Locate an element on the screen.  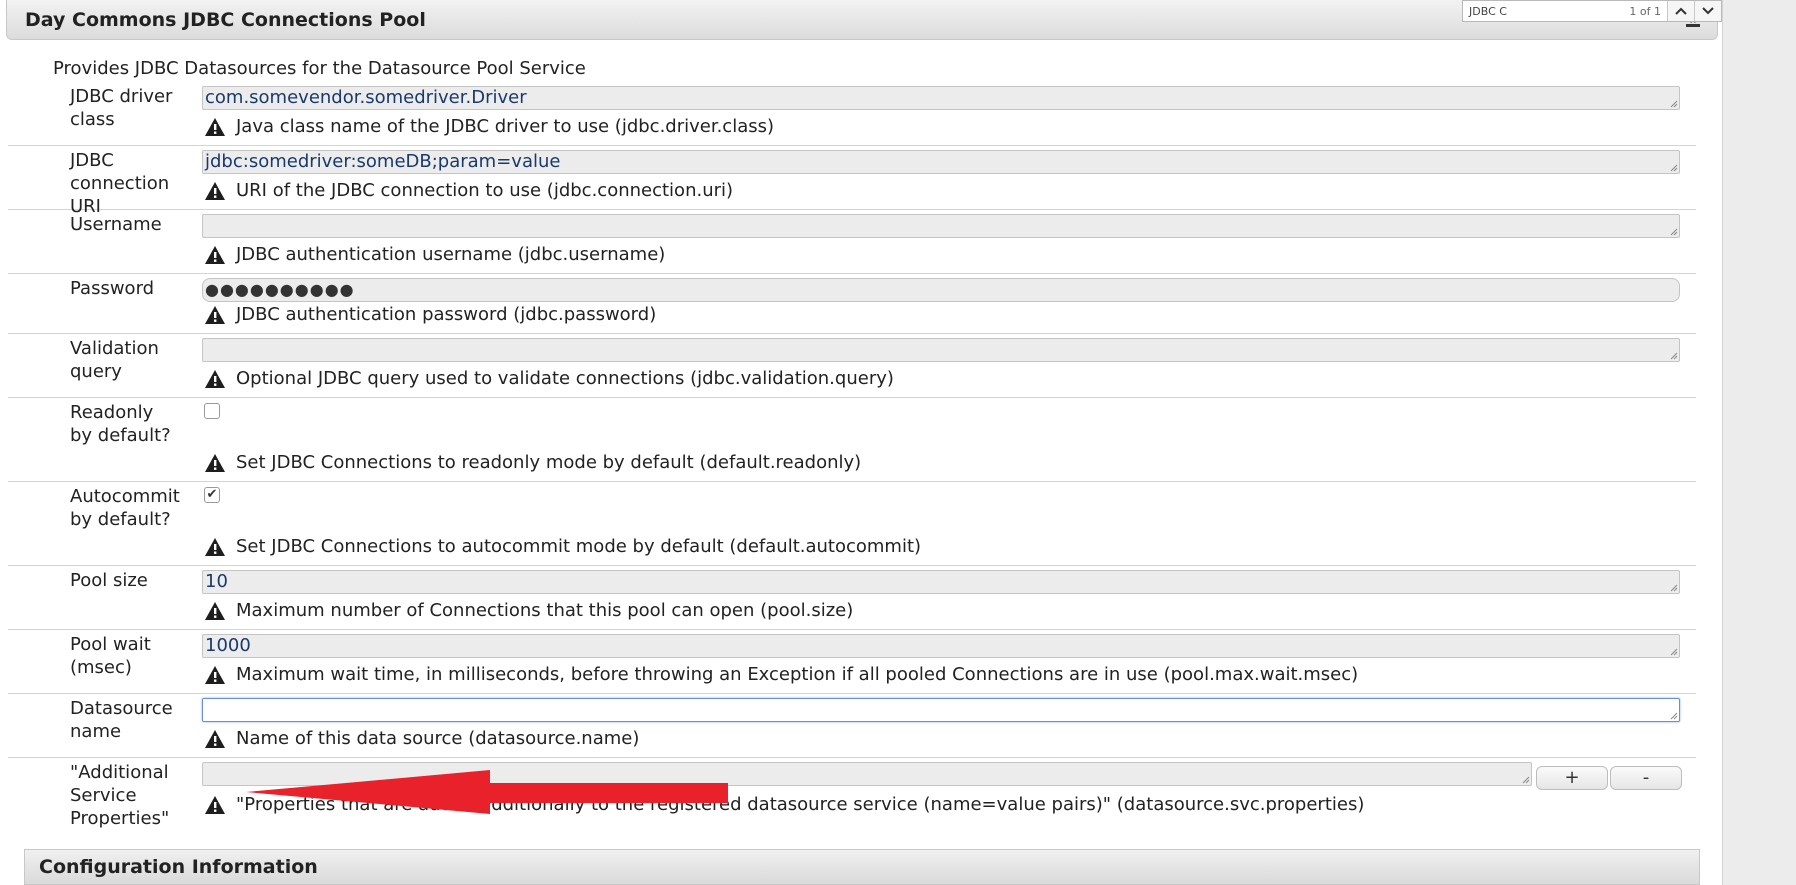
autocommit-checkbox: ✔ is located at coordinates (212, 495).